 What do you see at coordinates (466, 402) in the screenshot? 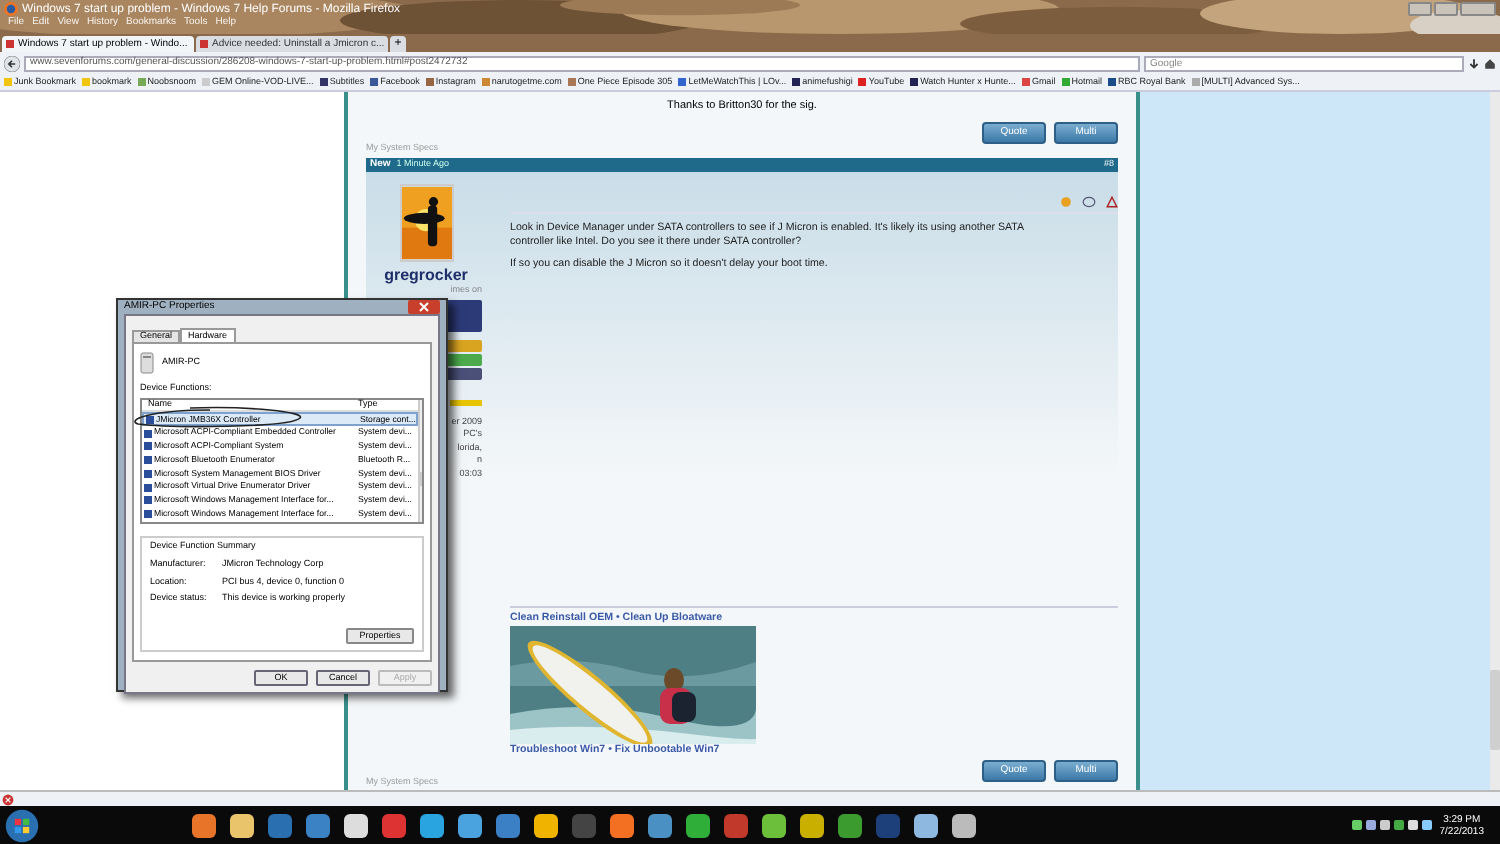
I see `reputation-icon` at bounding box center [466, 402].